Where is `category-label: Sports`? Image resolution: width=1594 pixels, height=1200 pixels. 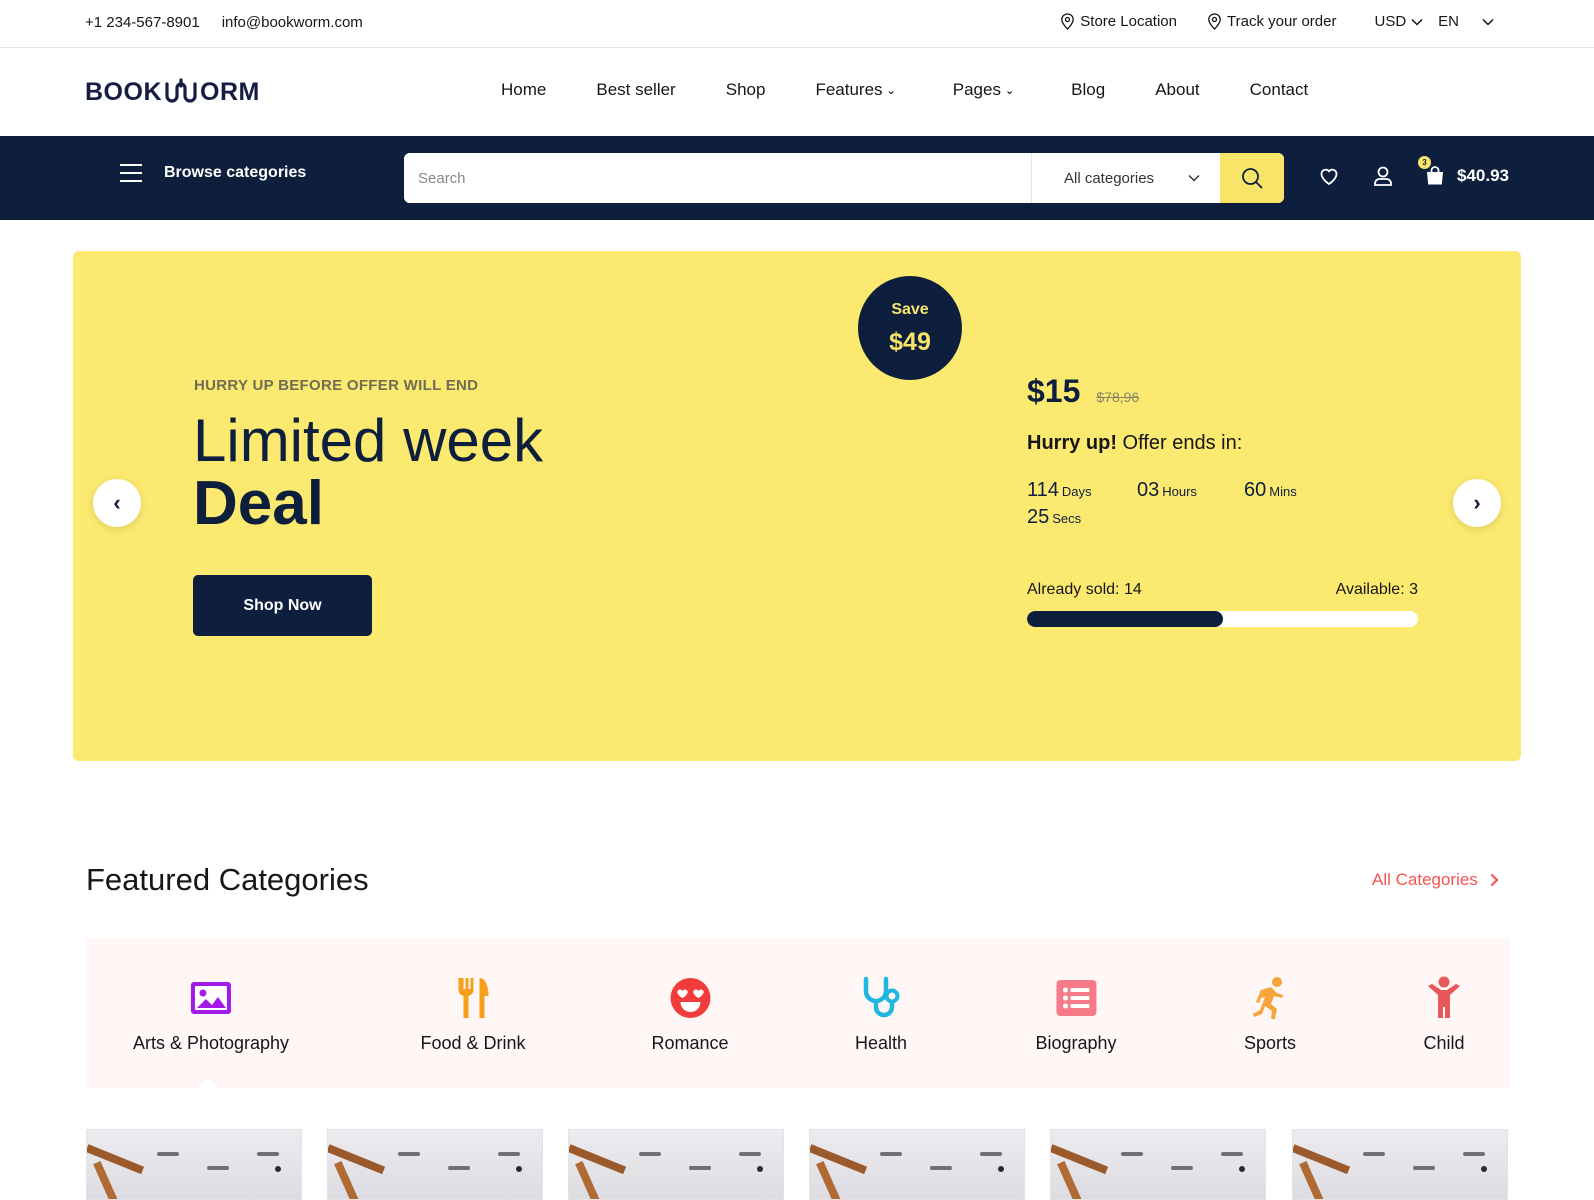
category-label: Sports is located at coordinates (1270, 1043).